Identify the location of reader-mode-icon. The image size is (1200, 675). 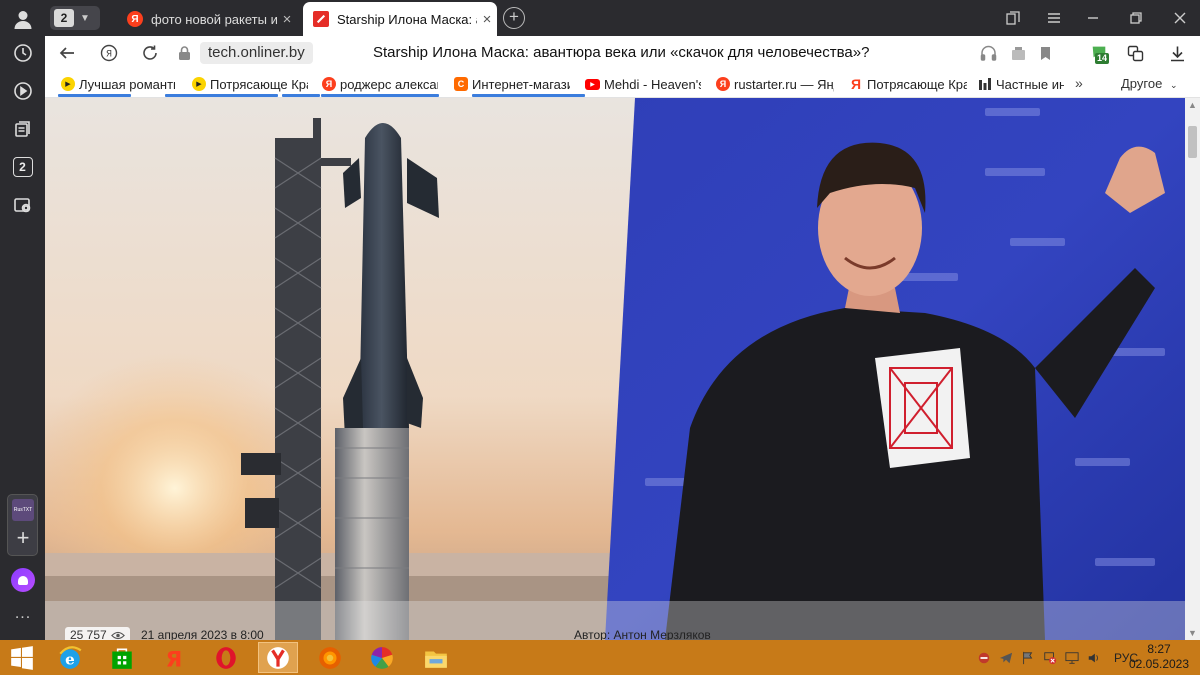
(1018, 53).